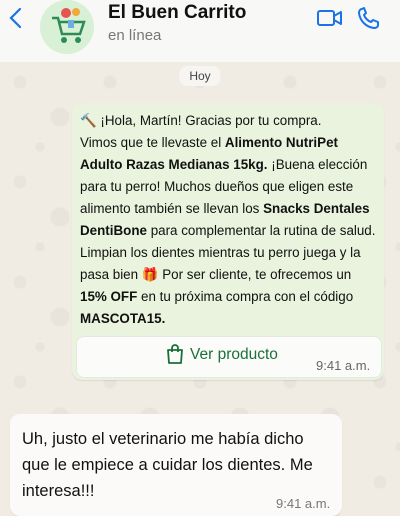 The image size is (400, 516). Describe the element at coordinates (18, 18) in the screenshot. I see `chevron-left-icon` at that location.